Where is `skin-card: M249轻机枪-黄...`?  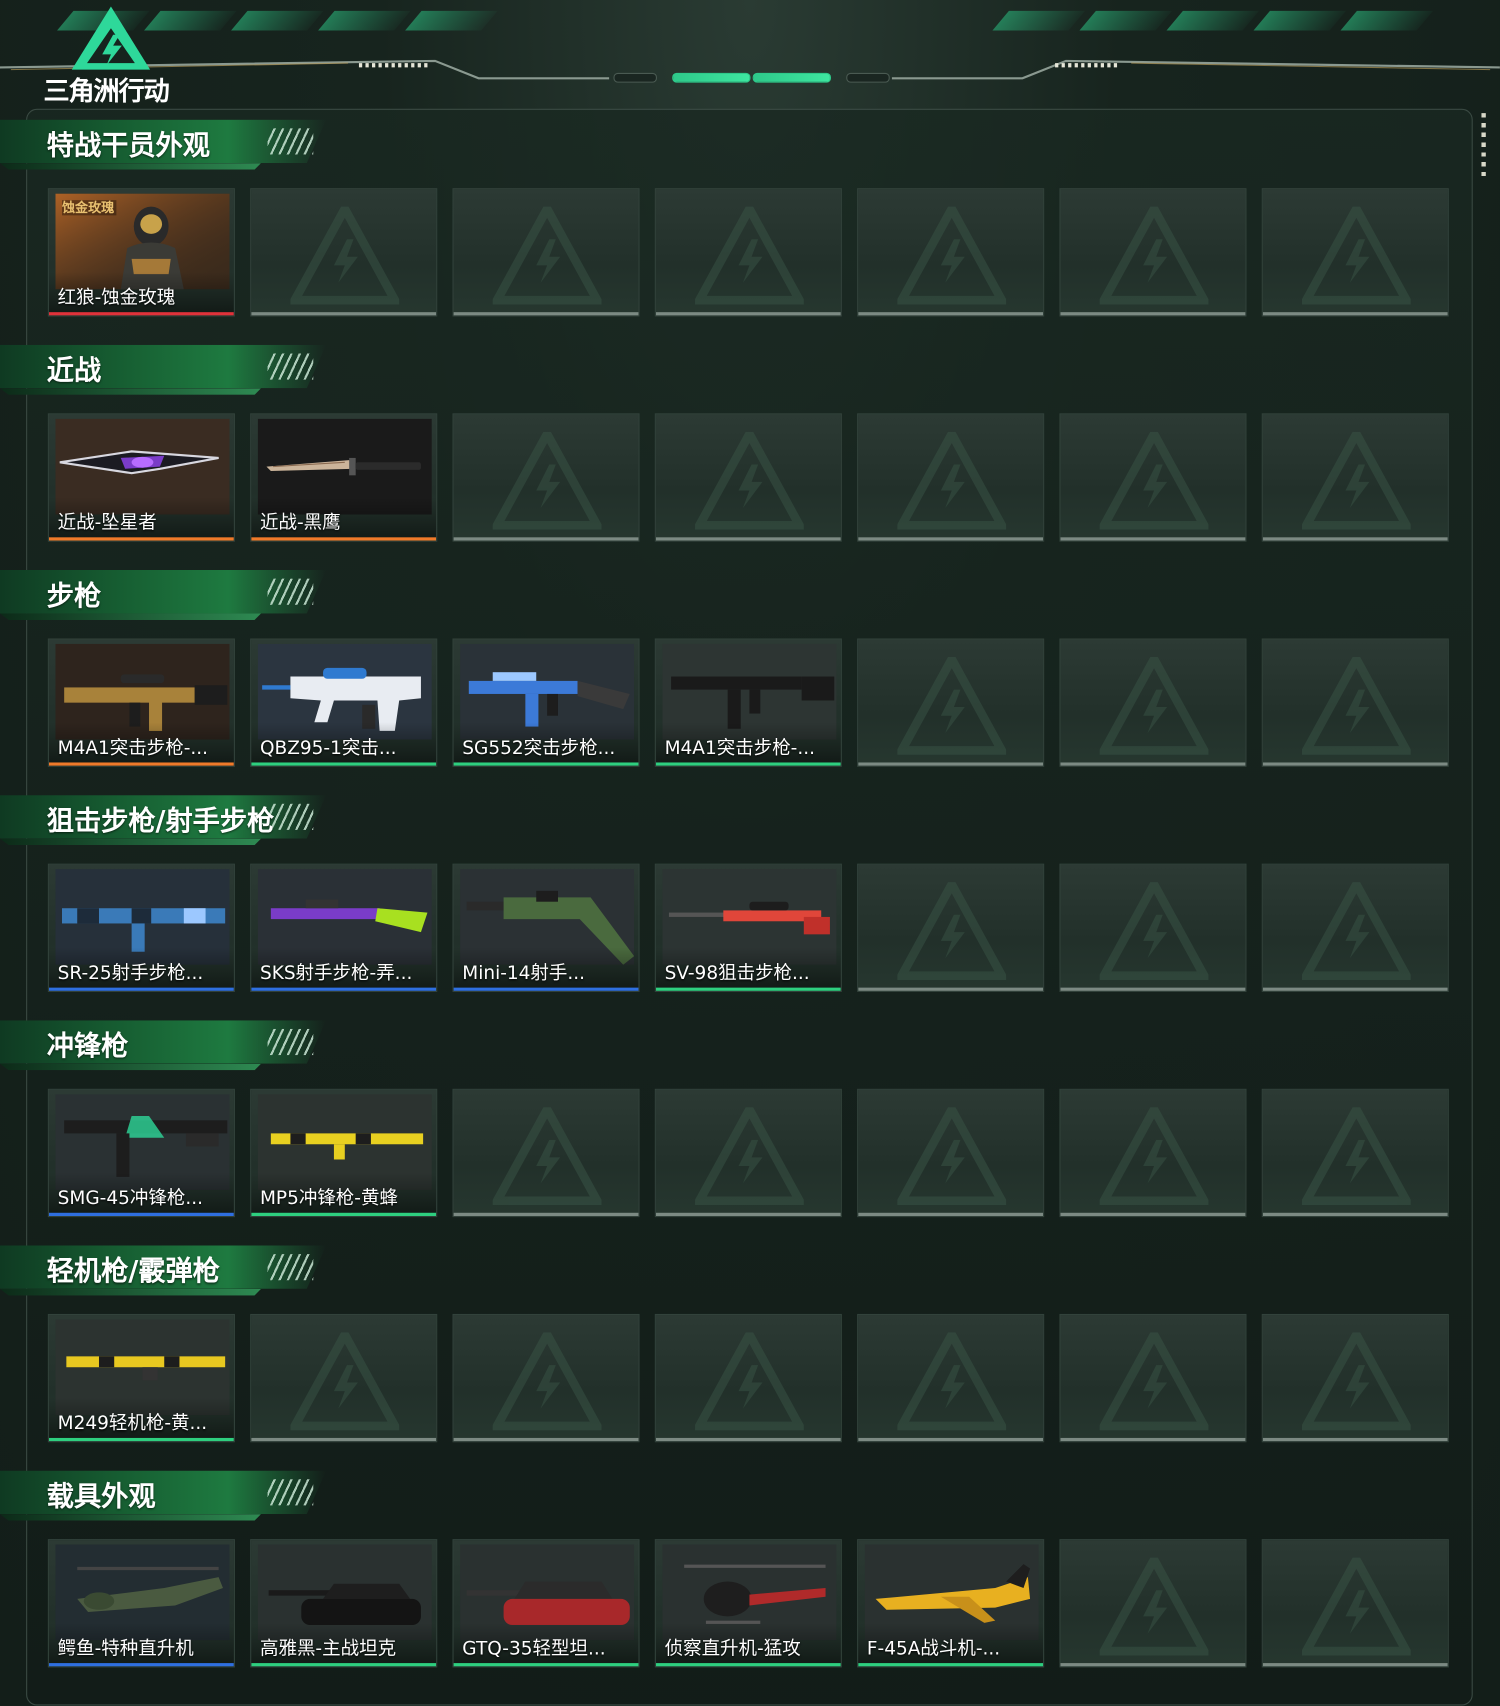 skin-card: M249轻机枪-黄... is located at coordinates (141, 1378).